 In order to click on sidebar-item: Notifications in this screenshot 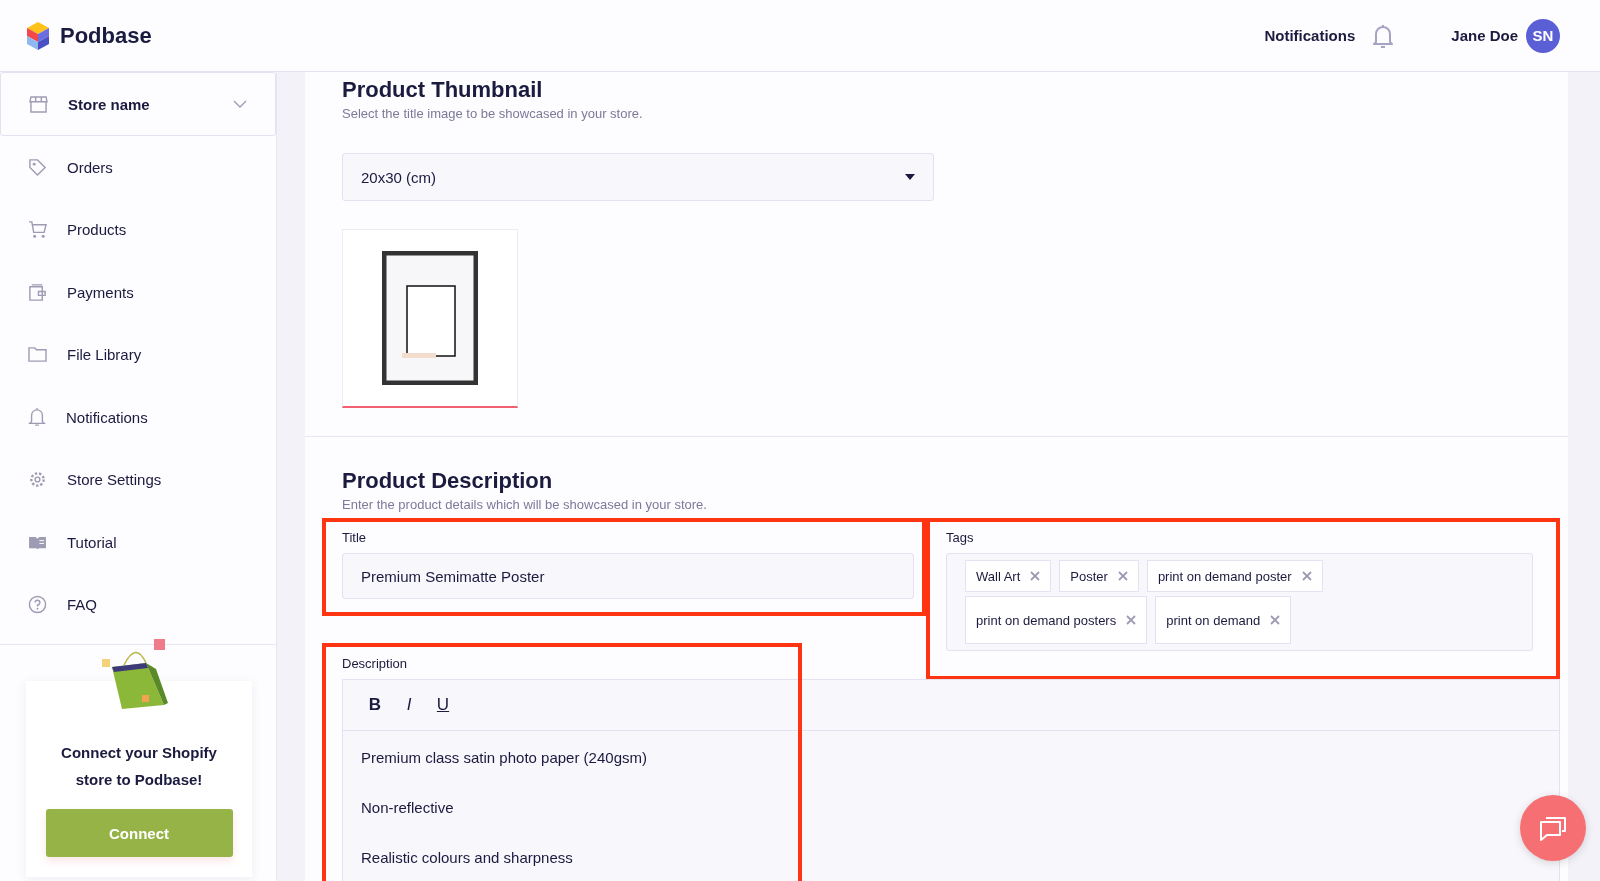, I will do `click(138, 417)`.